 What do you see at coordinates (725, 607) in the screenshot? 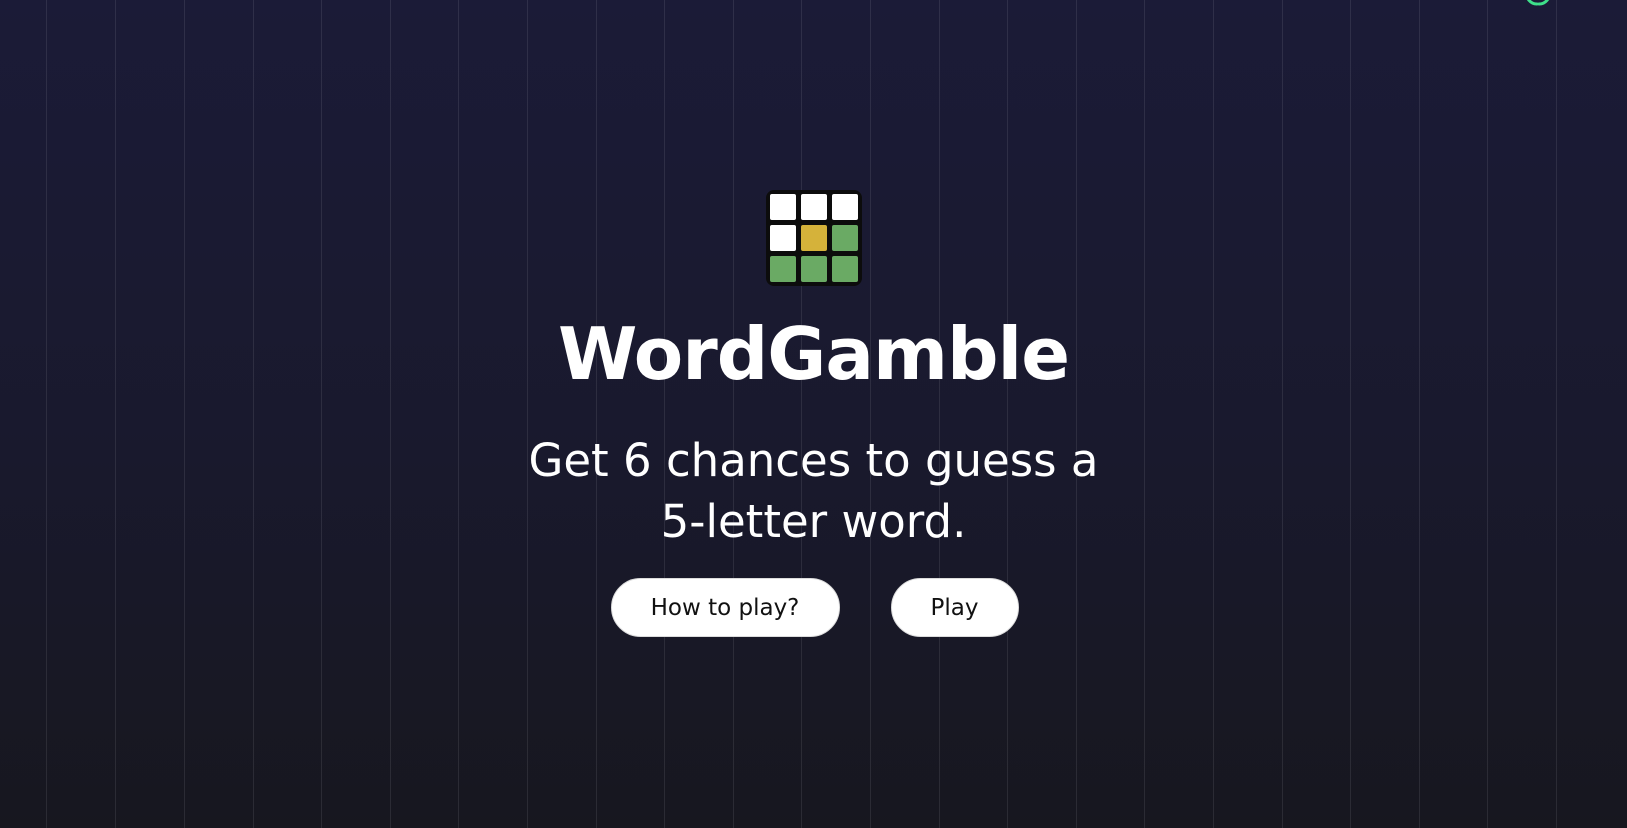
I see `how-to-play-button: How to play?` at bounding box center [725, 607].